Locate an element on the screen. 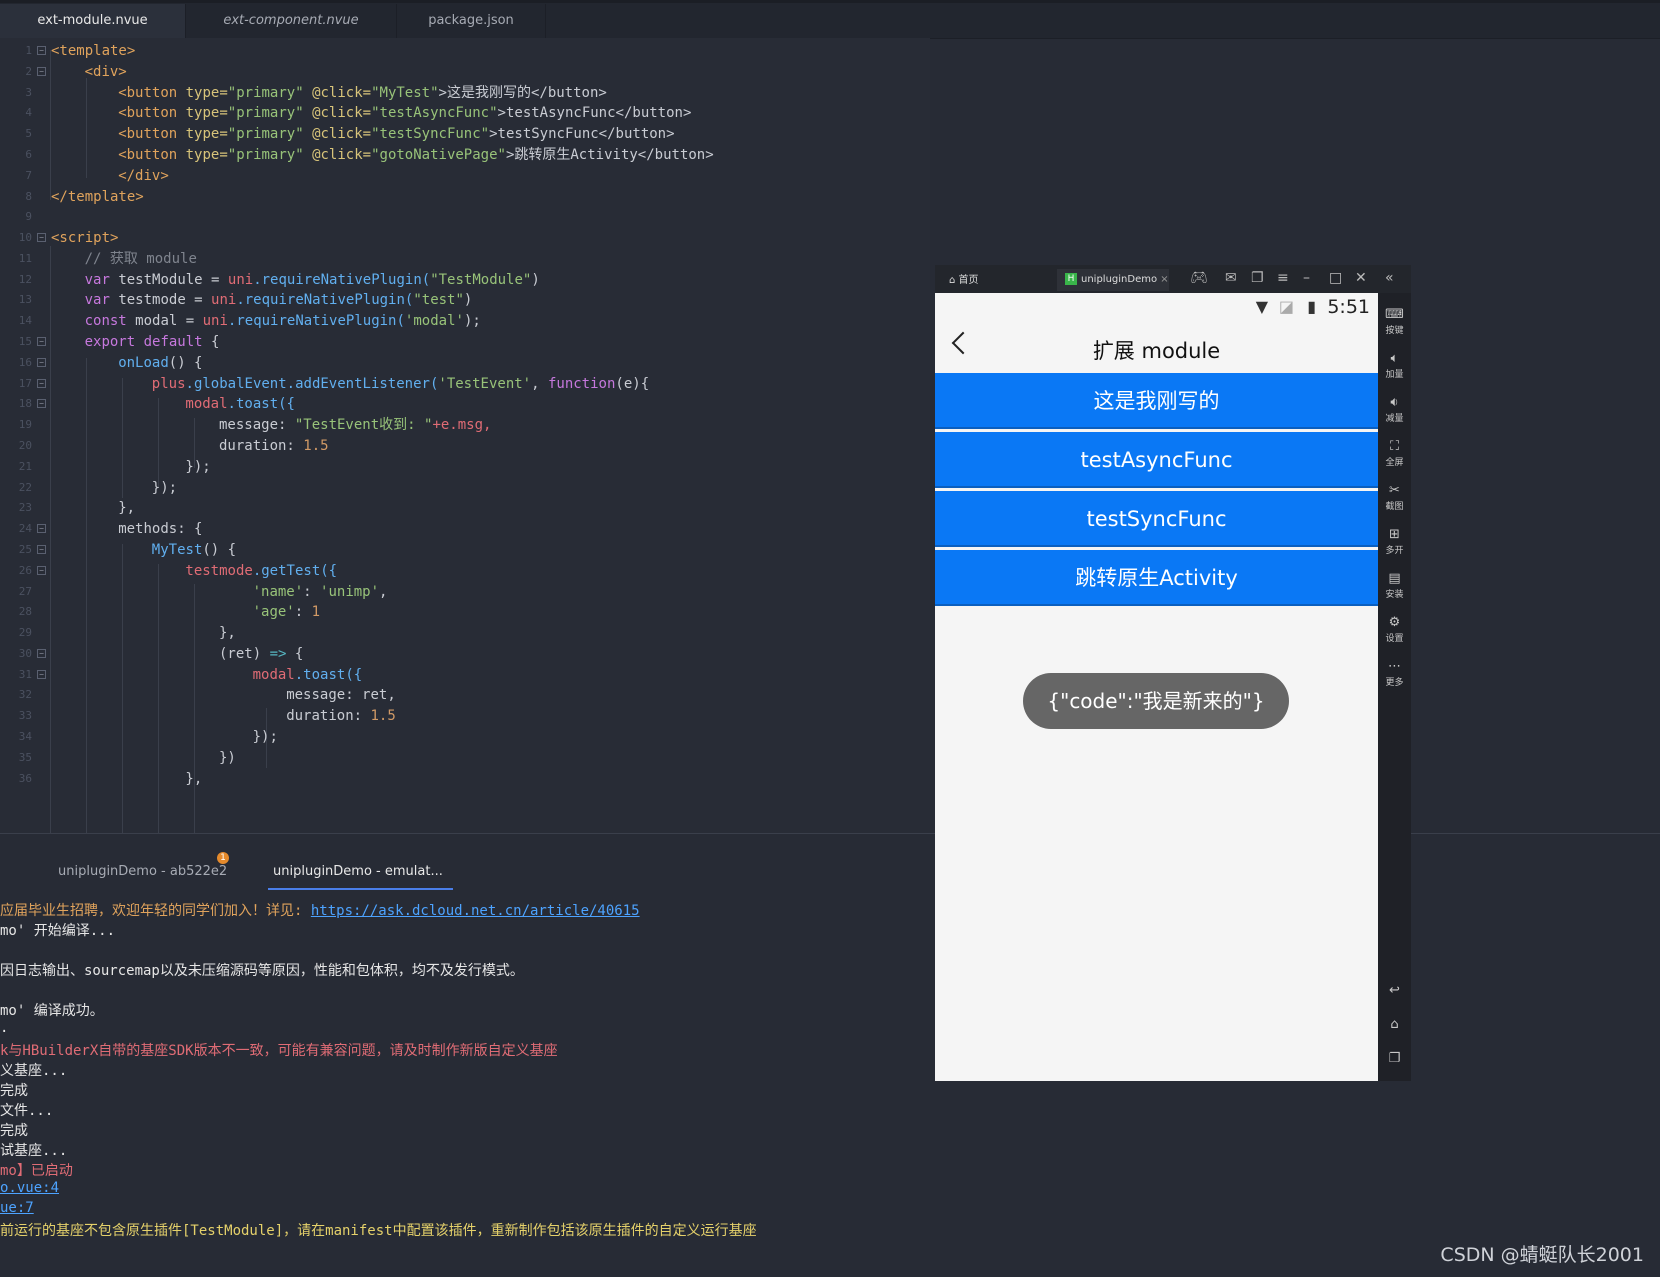 This screenshot has height=1277, width=1660. home-icon: ⌂ is located at coordinates (1394, 1024).